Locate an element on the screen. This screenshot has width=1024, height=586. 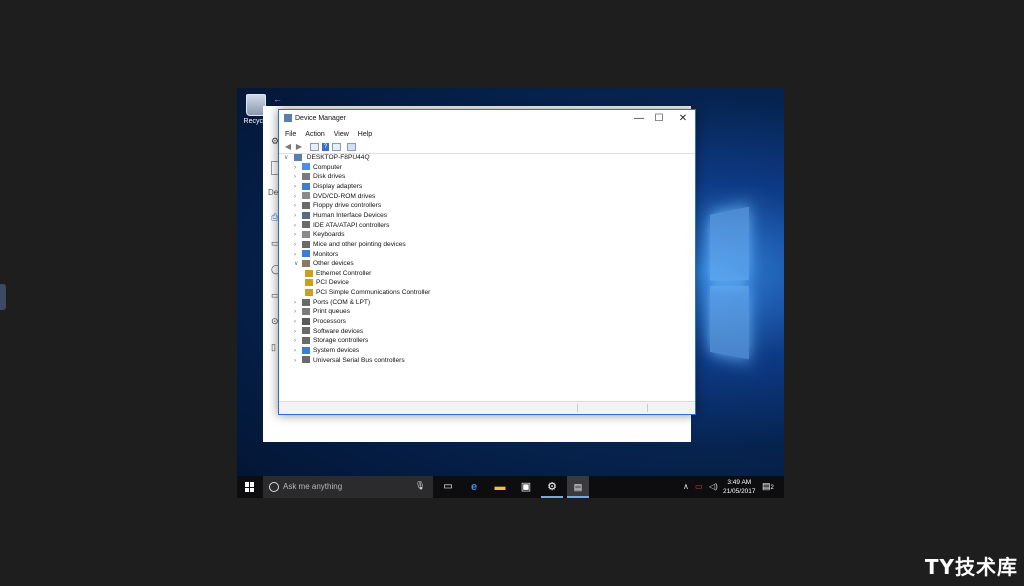
tree-category: › Universal Serial Bus controllers is located at coordinates (349, 361).